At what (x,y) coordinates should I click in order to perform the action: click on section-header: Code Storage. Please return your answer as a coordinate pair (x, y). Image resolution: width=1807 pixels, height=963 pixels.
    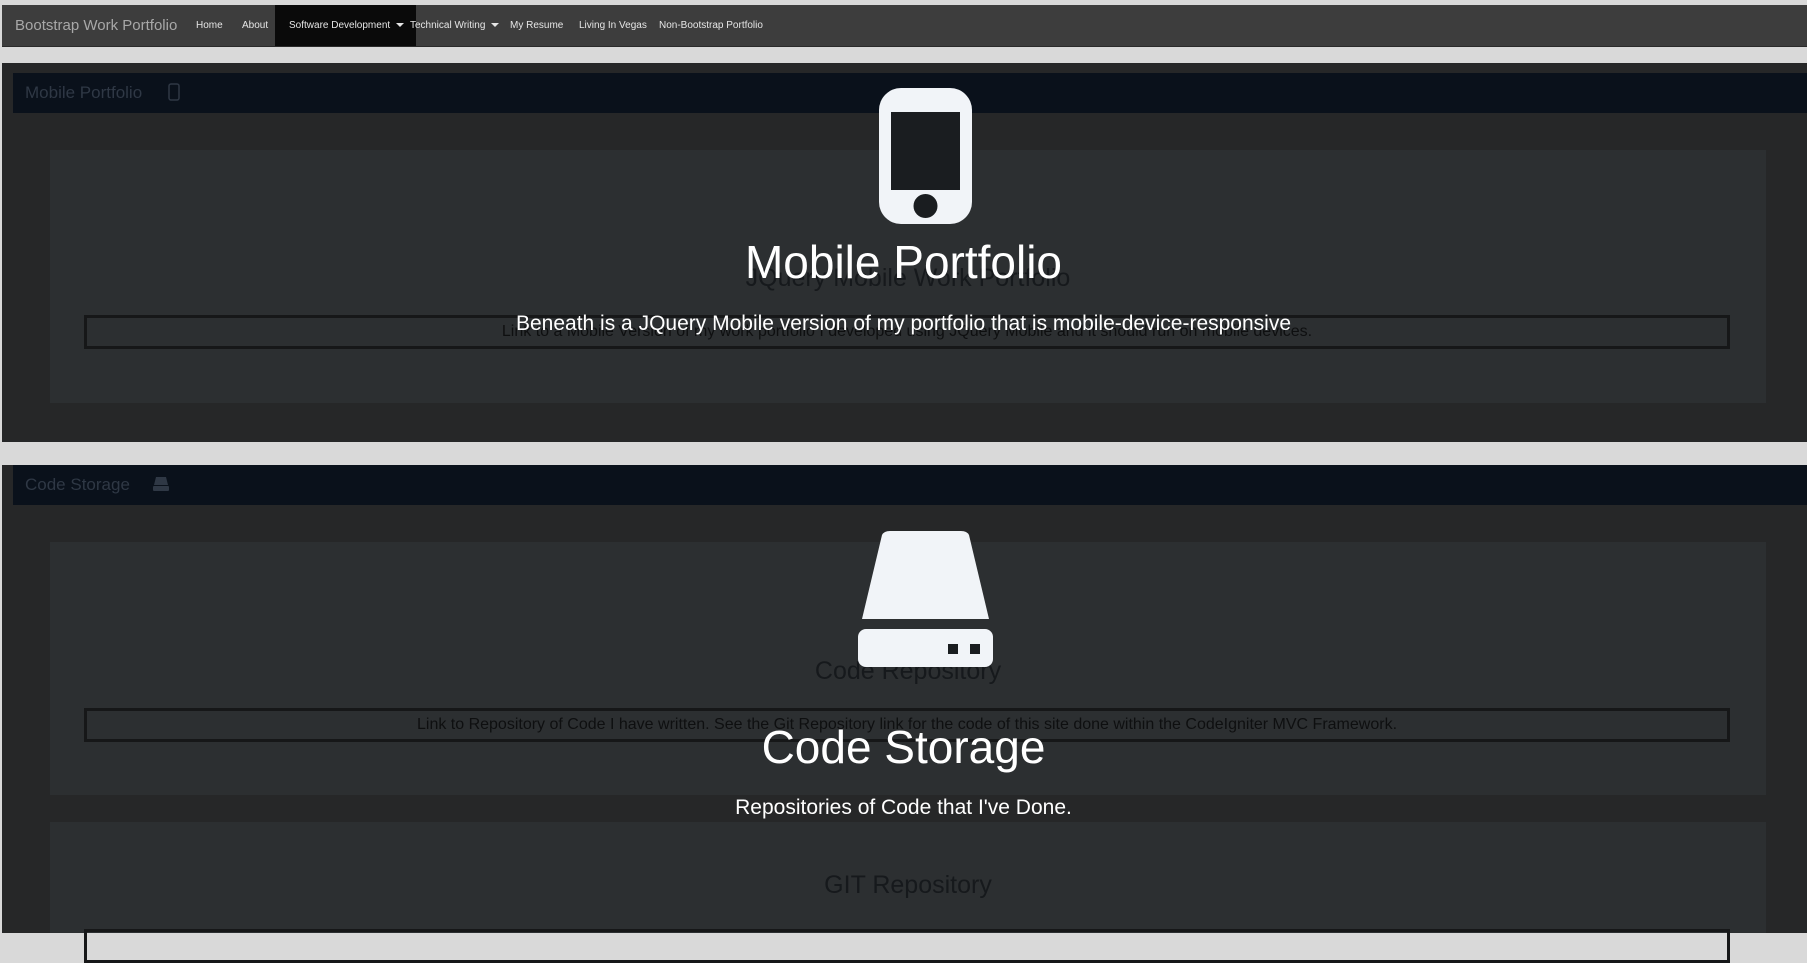
    Looking at the image, I should click on (910, 485).